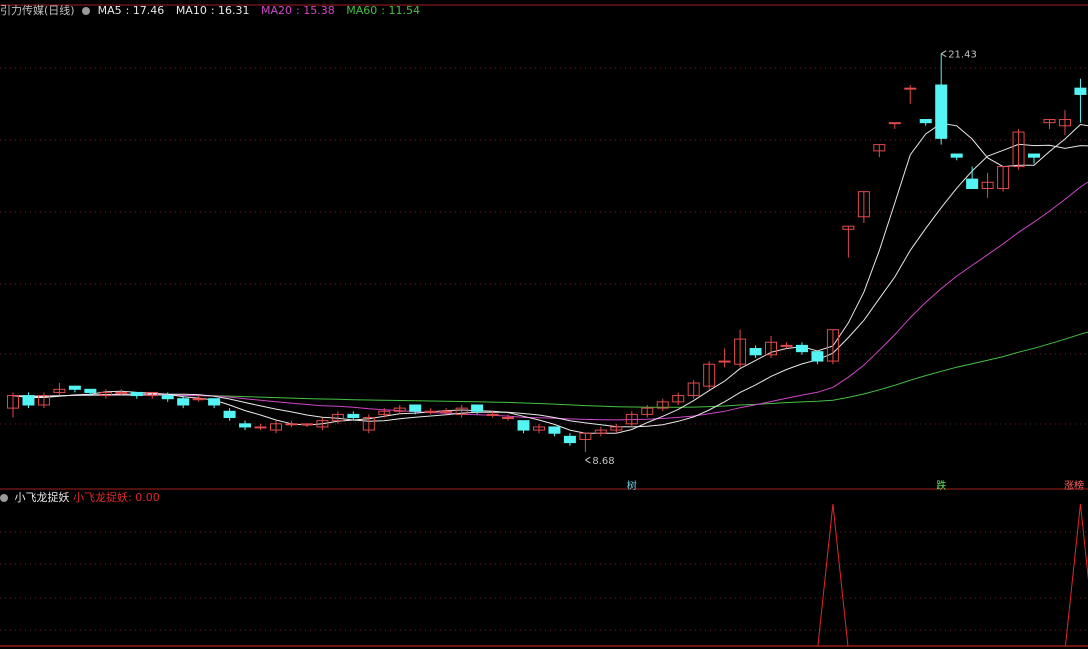 This screenshot has width=1088, height=649. Describe the element at coordinates (941, 485) in the screenshot. I see `signal-marker-1: 跌` at that location.